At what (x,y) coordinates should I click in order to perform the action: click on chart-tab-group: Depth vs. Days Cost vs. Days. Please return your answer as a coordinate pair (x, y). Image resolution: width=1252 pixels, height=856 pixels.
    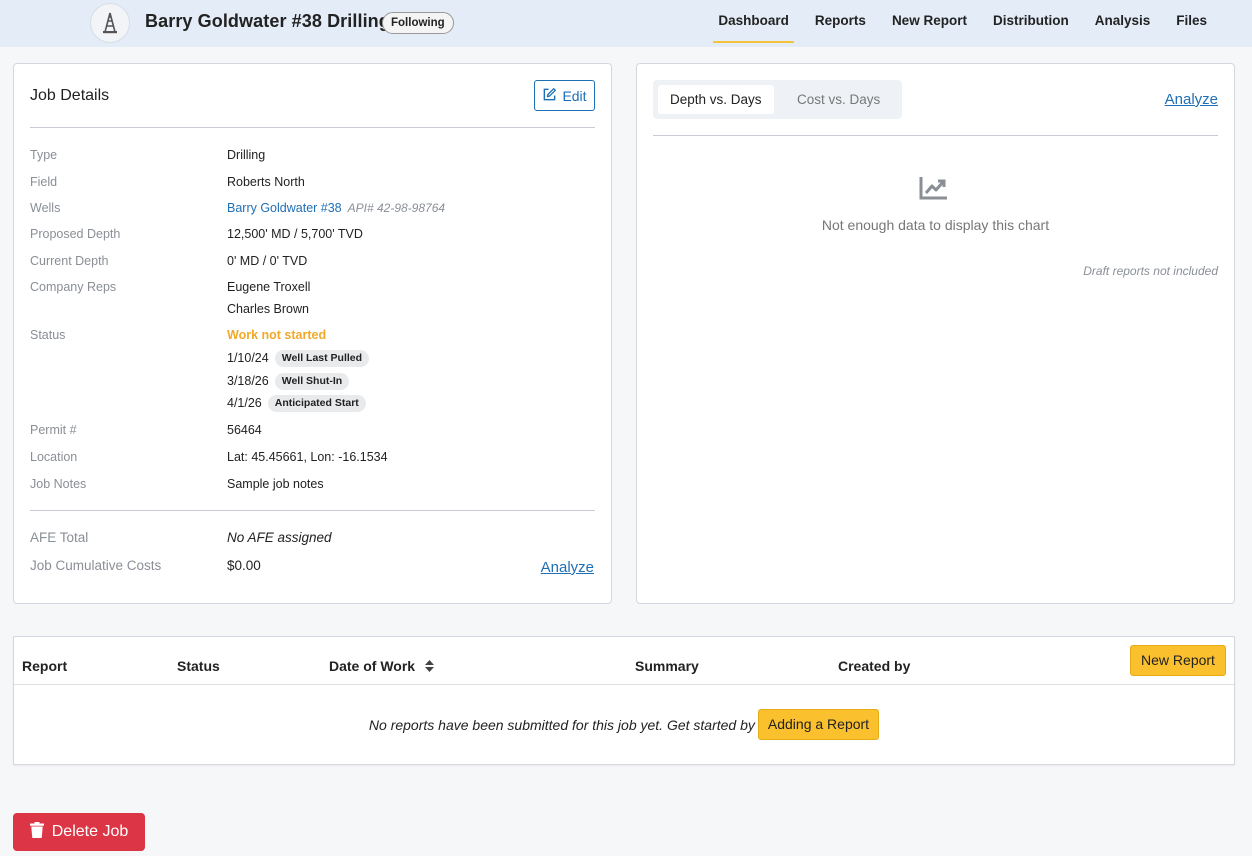
    Looking at the image, I should click on (777, 99).